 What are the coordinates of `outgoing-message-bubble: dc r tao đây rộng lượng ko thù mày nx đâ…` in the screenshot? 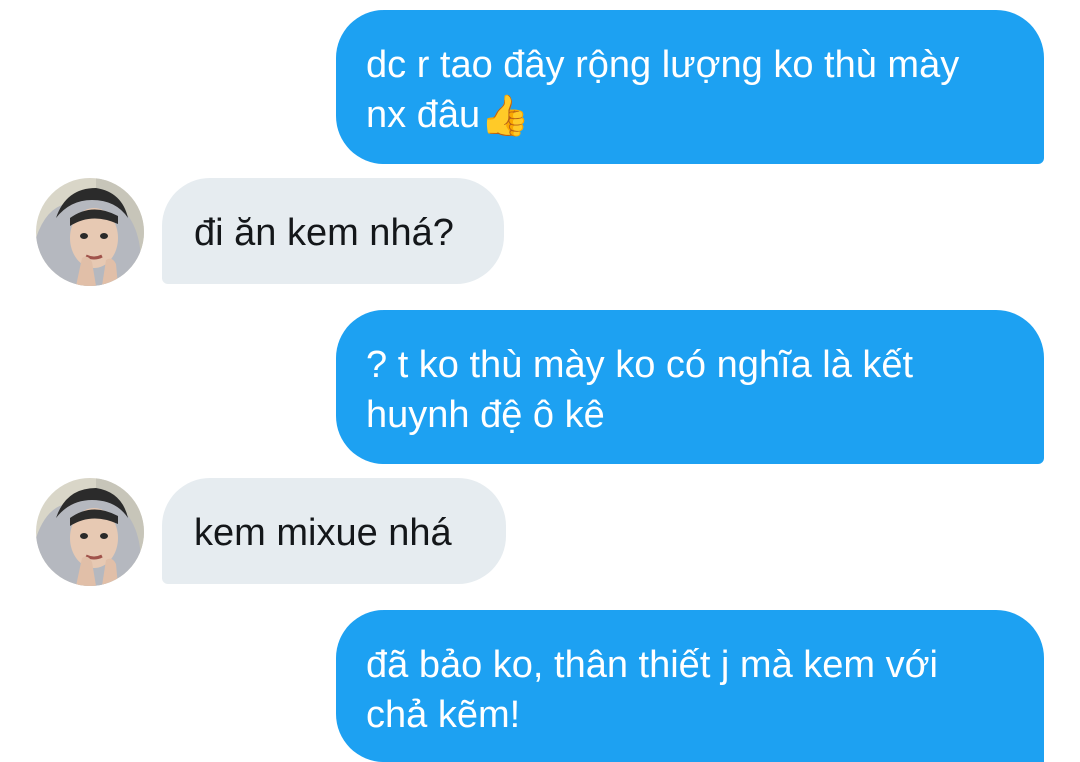 It's located at (690, 87).